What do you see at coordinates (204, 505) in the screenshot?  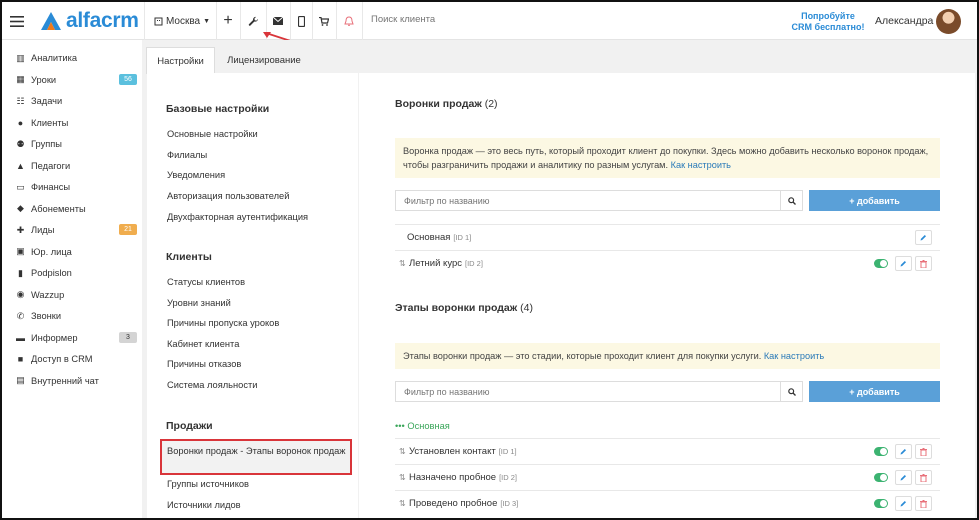 I see `nav-lead-sources: Источники лидов` at bounding box center [204, 505].